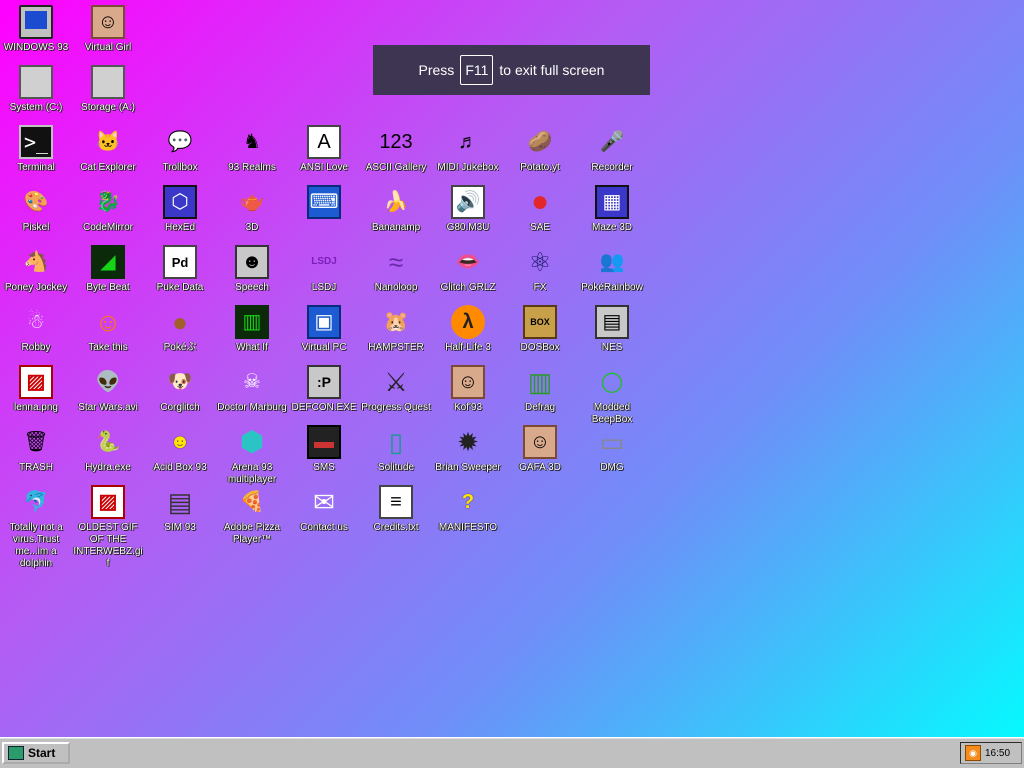 The width and height of the screenshot is (1024, 768). Describe the element at coordinates (36, 389) in the screenshot. I see `desktop-icon-lenna-png: ▨ lenna.png` at that location.